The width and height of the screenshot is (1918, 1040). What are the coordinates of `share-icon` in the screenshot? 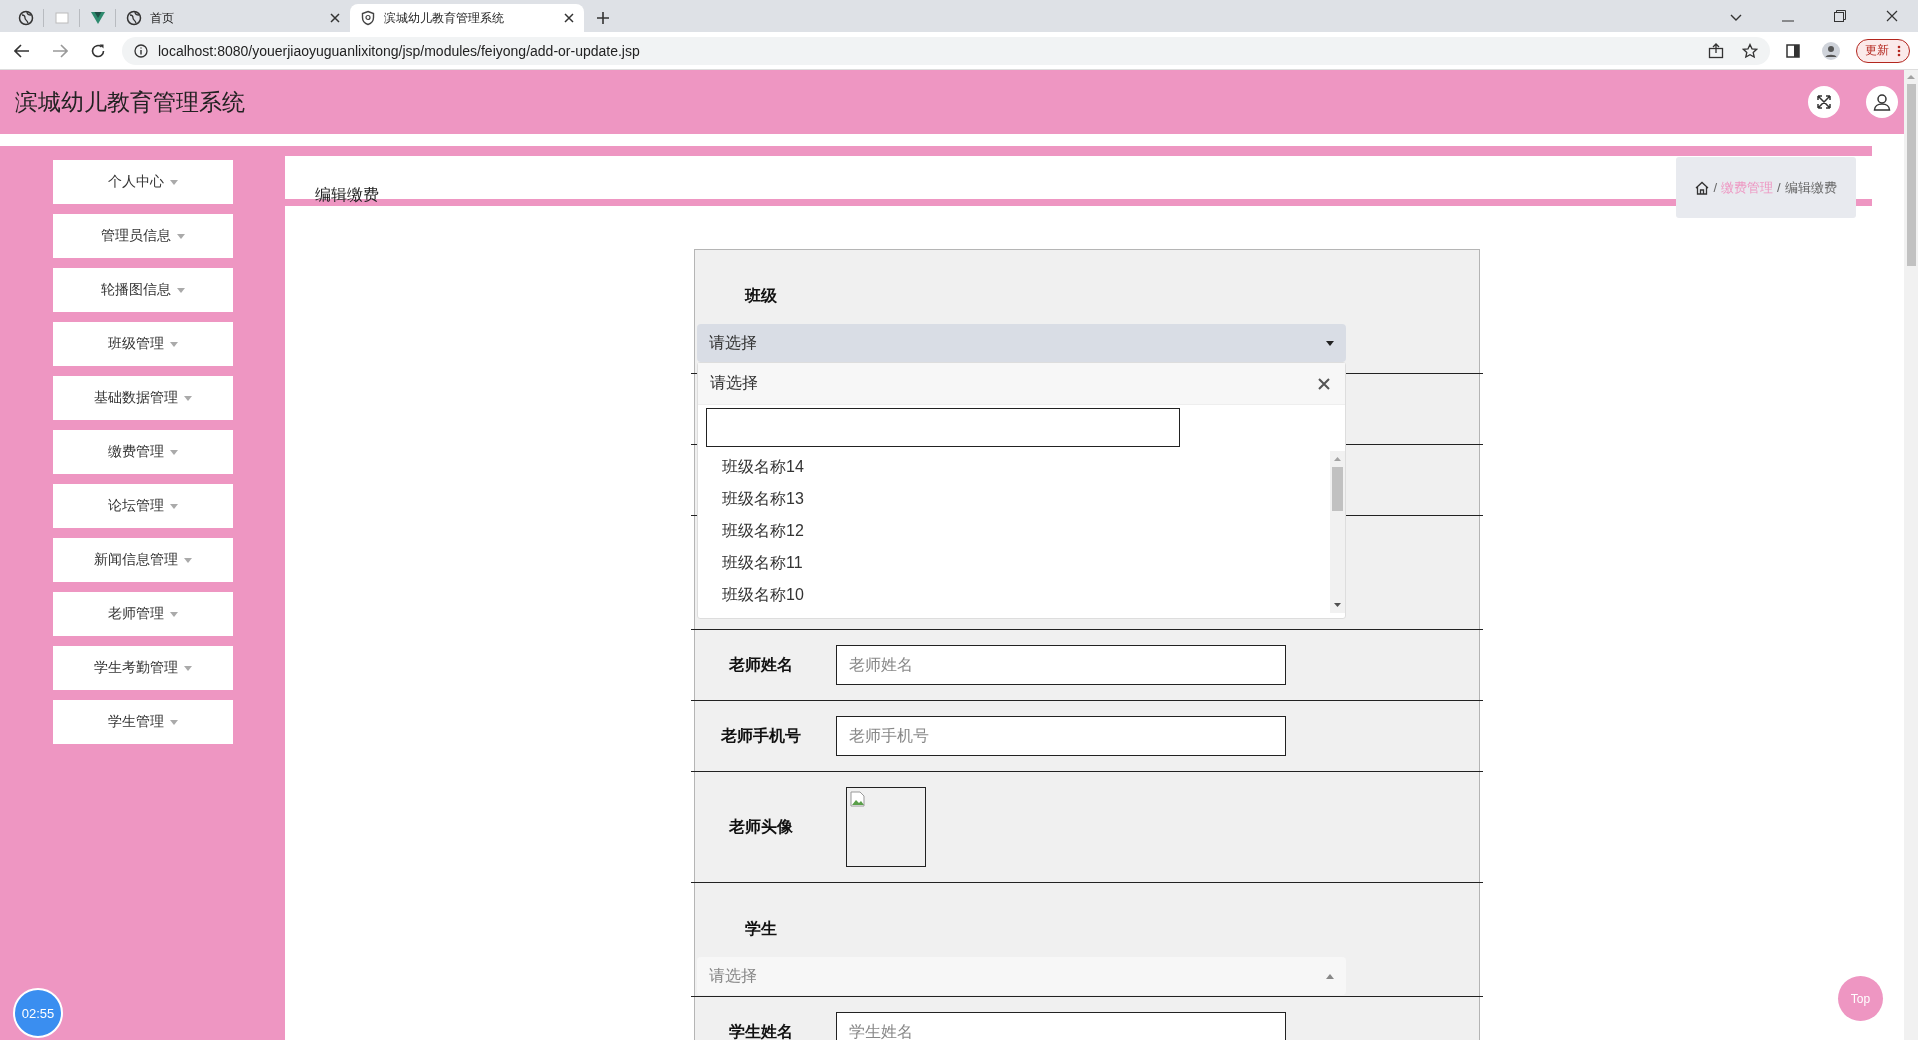 It's located at (1716, 50).